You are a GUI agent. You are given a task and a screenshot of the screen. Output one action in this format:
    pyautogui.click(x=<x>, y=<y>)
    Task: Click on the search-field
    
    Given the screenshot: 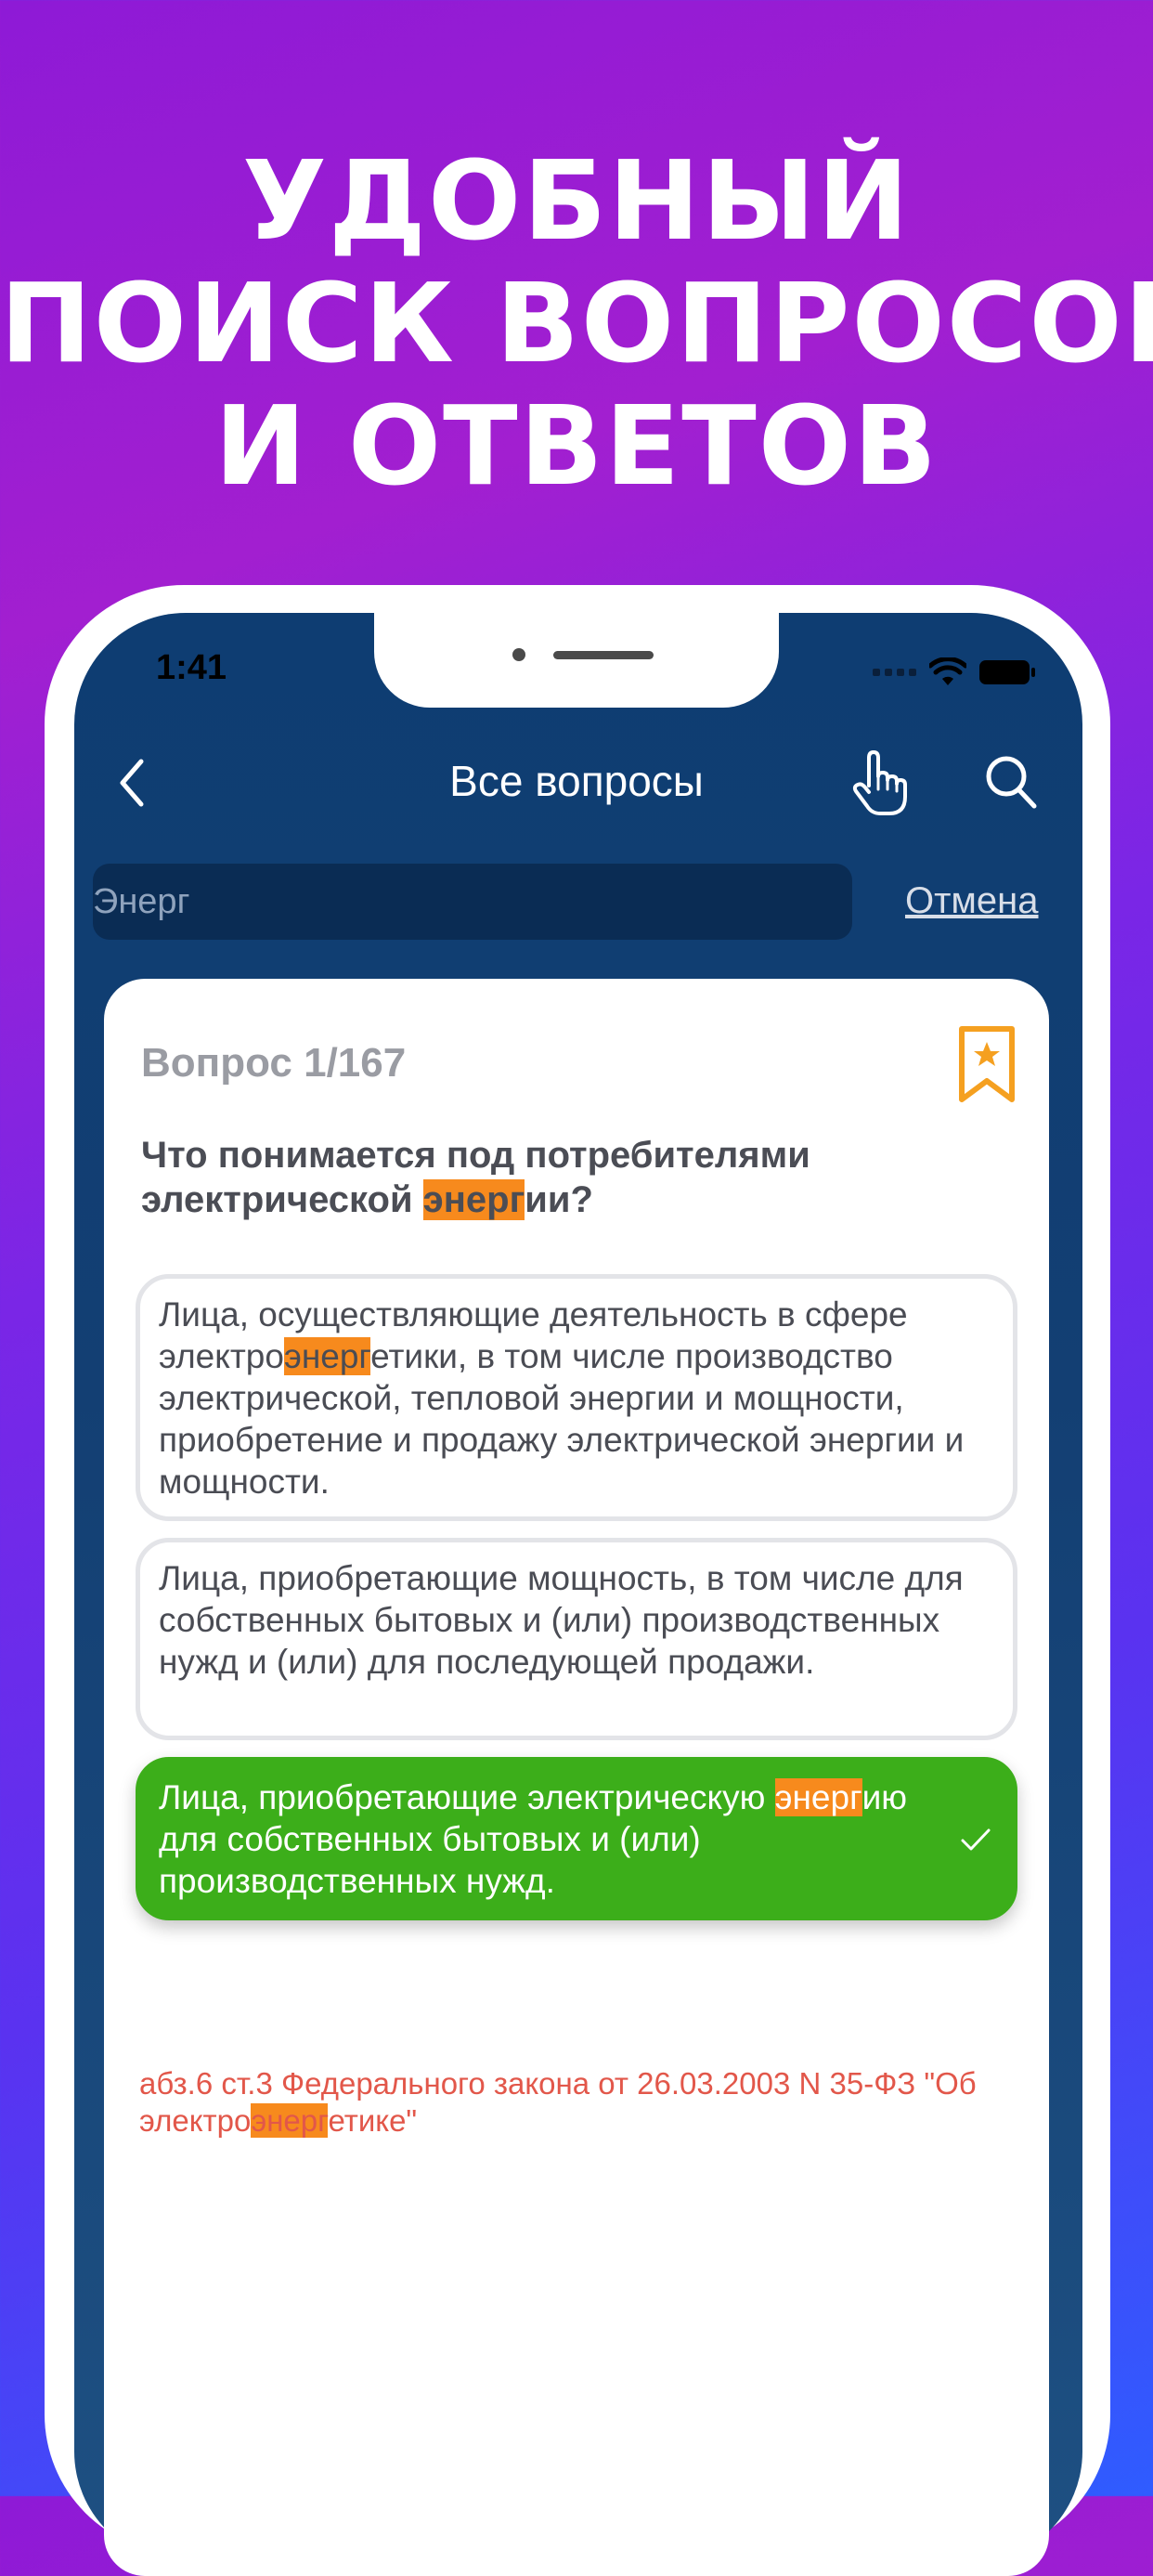 What is the action you would take?
    pyautogui.click(x=472, y=902)
    